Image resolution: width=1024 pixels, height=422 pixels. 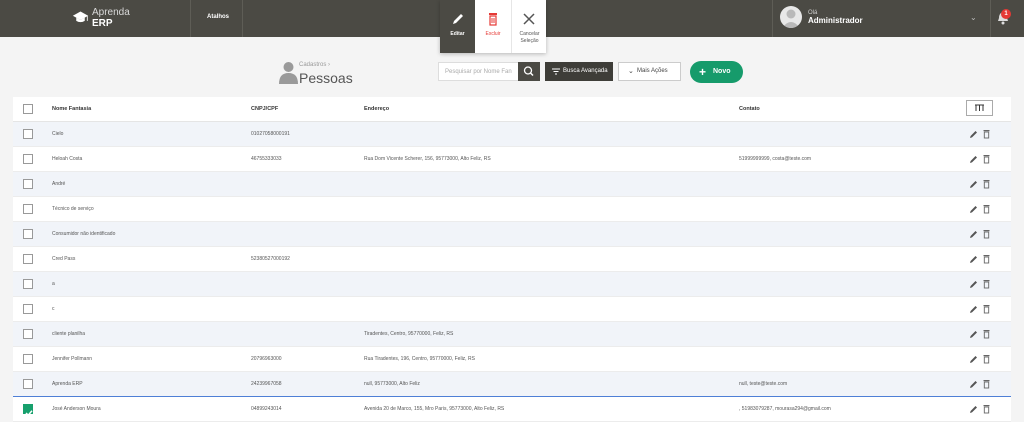 What do you see at coordinates (478, 71) in the screenshot?
I see `search-input: Pesquisar por Nome Fan` at bounding box center [478, 71].